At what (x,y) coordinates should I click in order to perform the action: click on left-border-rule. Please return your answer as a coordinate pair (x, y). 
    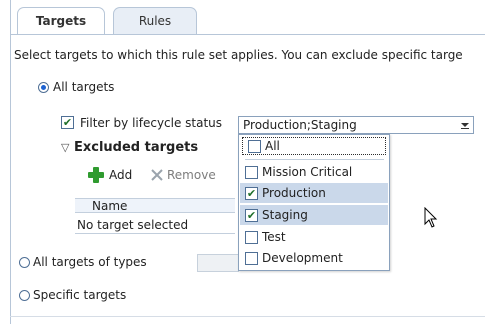
    Looking at the image, I should click on (10, 162).